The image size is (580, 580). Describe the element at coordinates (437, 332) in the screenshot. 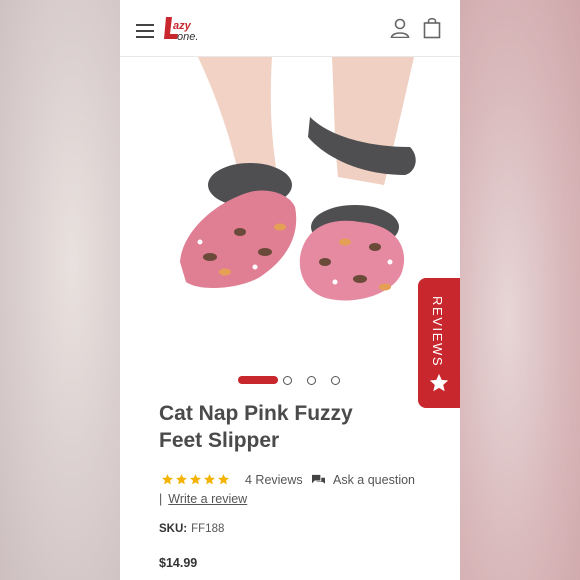

I see `reviews-tab-label: REVIEWS` at that location.